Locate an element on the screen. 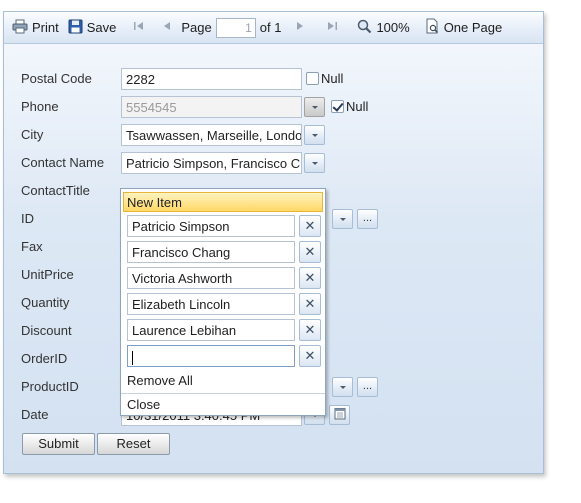 This screenshot has width=581, height=503. one-page-button: One Page is located at coordinates (464, 28).